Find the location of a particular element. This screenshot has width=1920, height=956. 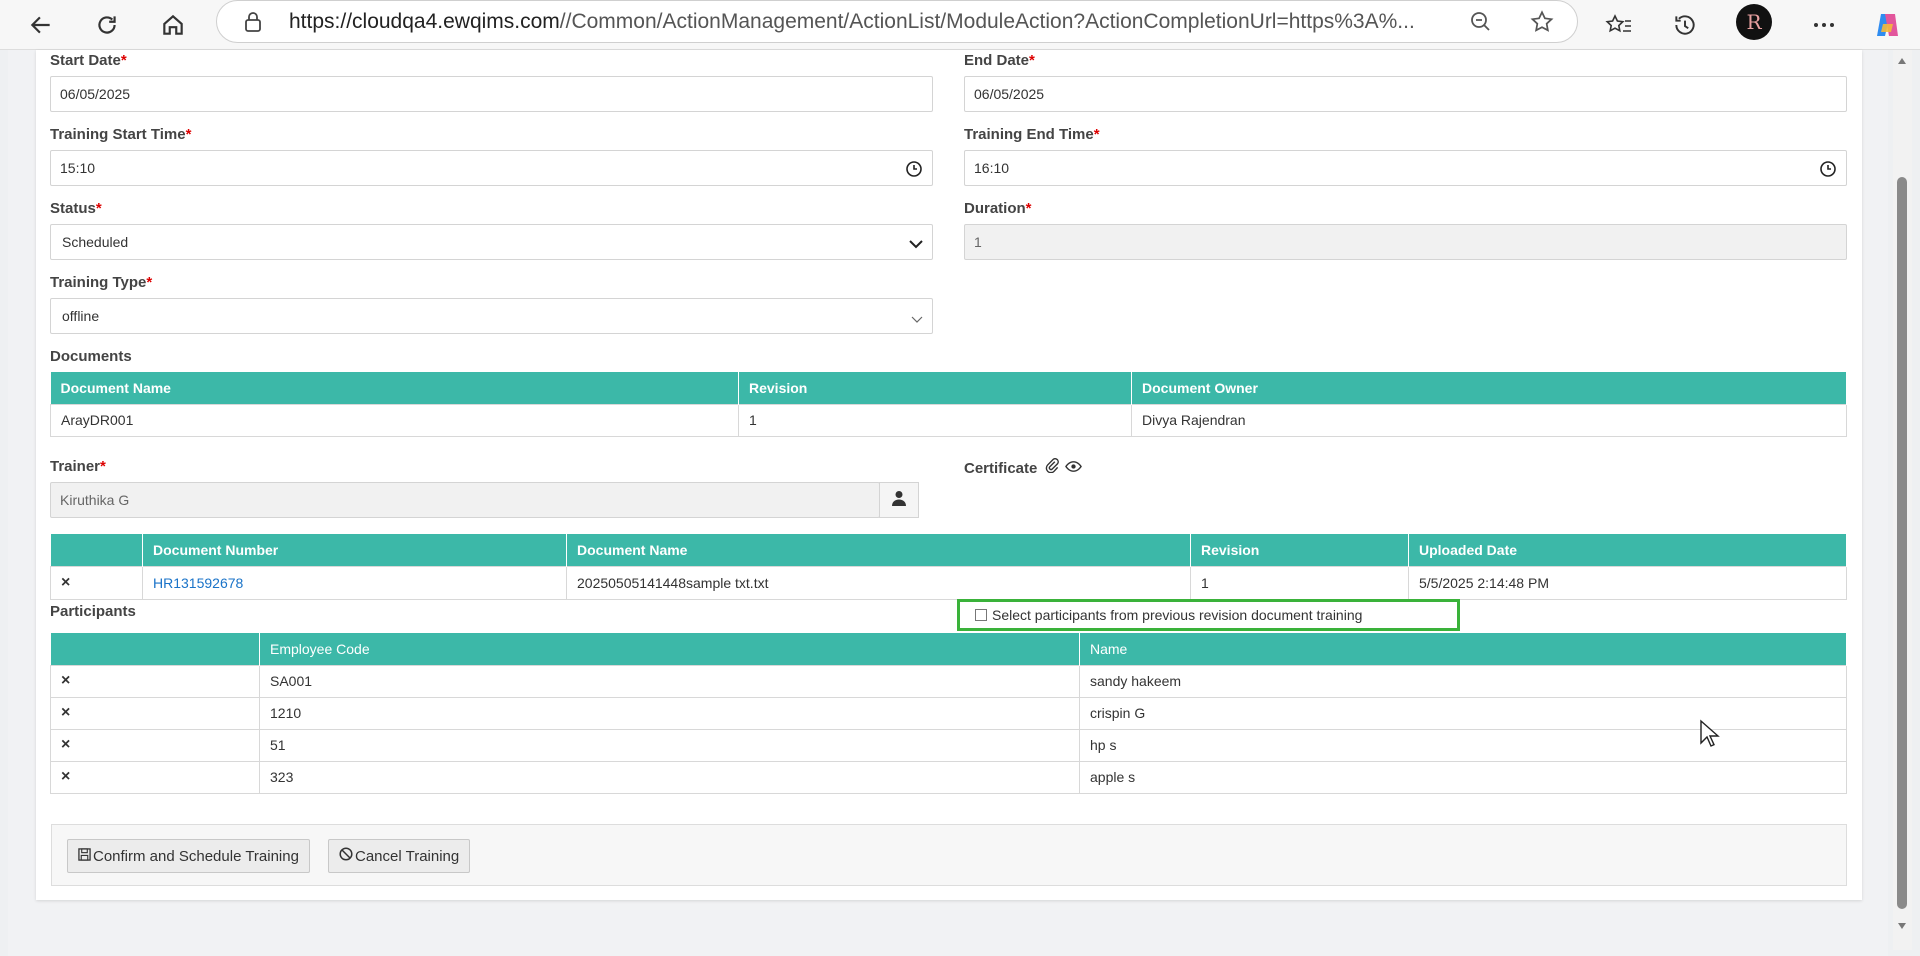

home-icon is located at coordinates (173, 25).